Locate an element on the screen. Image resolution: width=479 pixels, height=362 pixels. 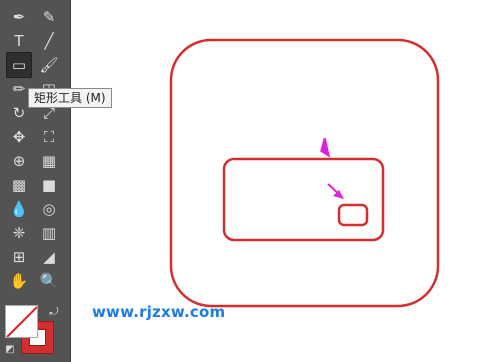
small-rounded-rectangle is located at coordinates (353, 215).